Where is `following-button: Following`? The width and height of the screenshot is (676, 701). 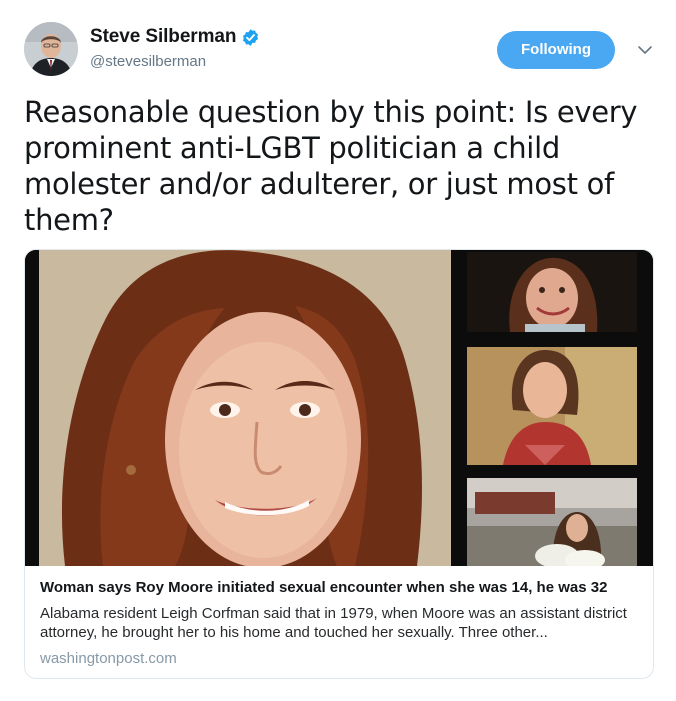
following-button: Following is located at coordinates (556, 50).